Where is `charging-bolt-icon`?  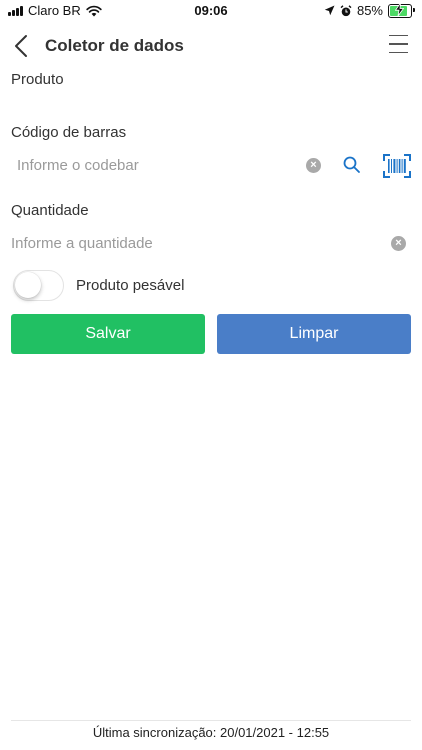
charging-bolt-icon is located at coordinates (399, 9).